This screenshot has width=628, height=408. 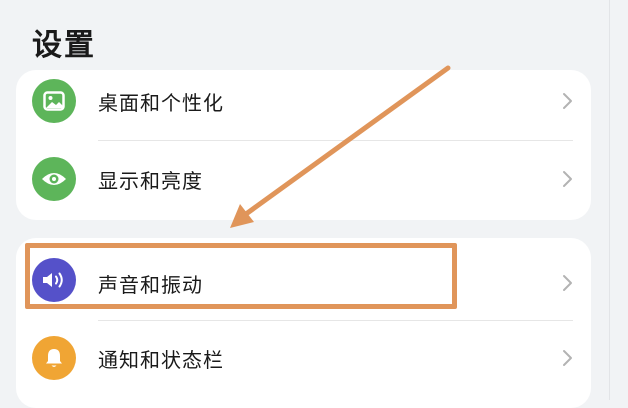 What do you see at coordinates (54, 358) in the screenshot?
I see `bell-icon` at bounding box center [54, 358].